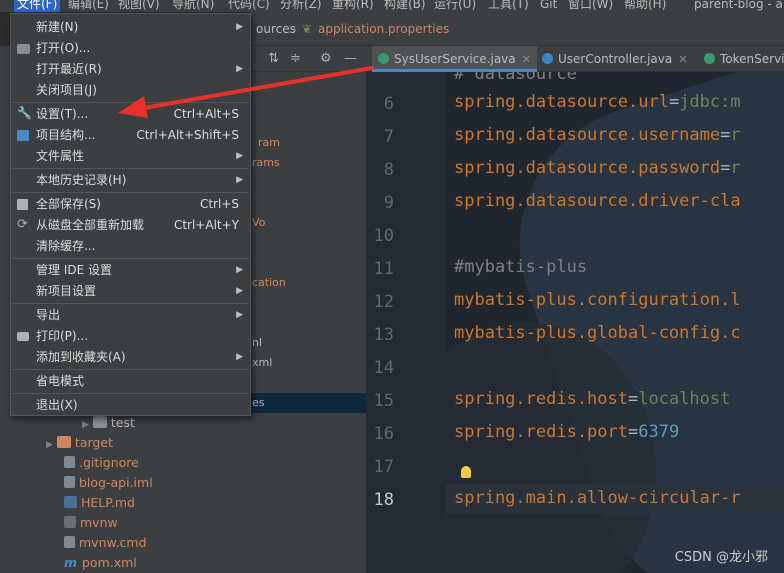 The width and height of the screenshot is (784, 573). I want to click on tree-fragment: cation, so click(269, 282).